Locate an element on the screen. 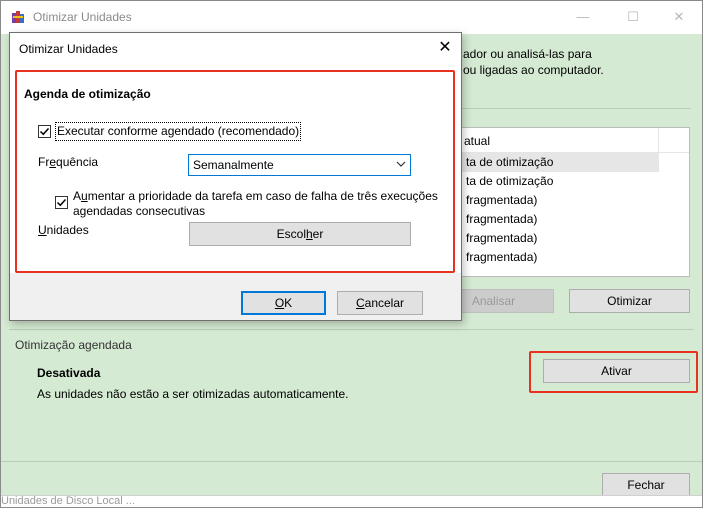 The image size is (703, 508). minimize-button: — is located at coordinates (583, 17).